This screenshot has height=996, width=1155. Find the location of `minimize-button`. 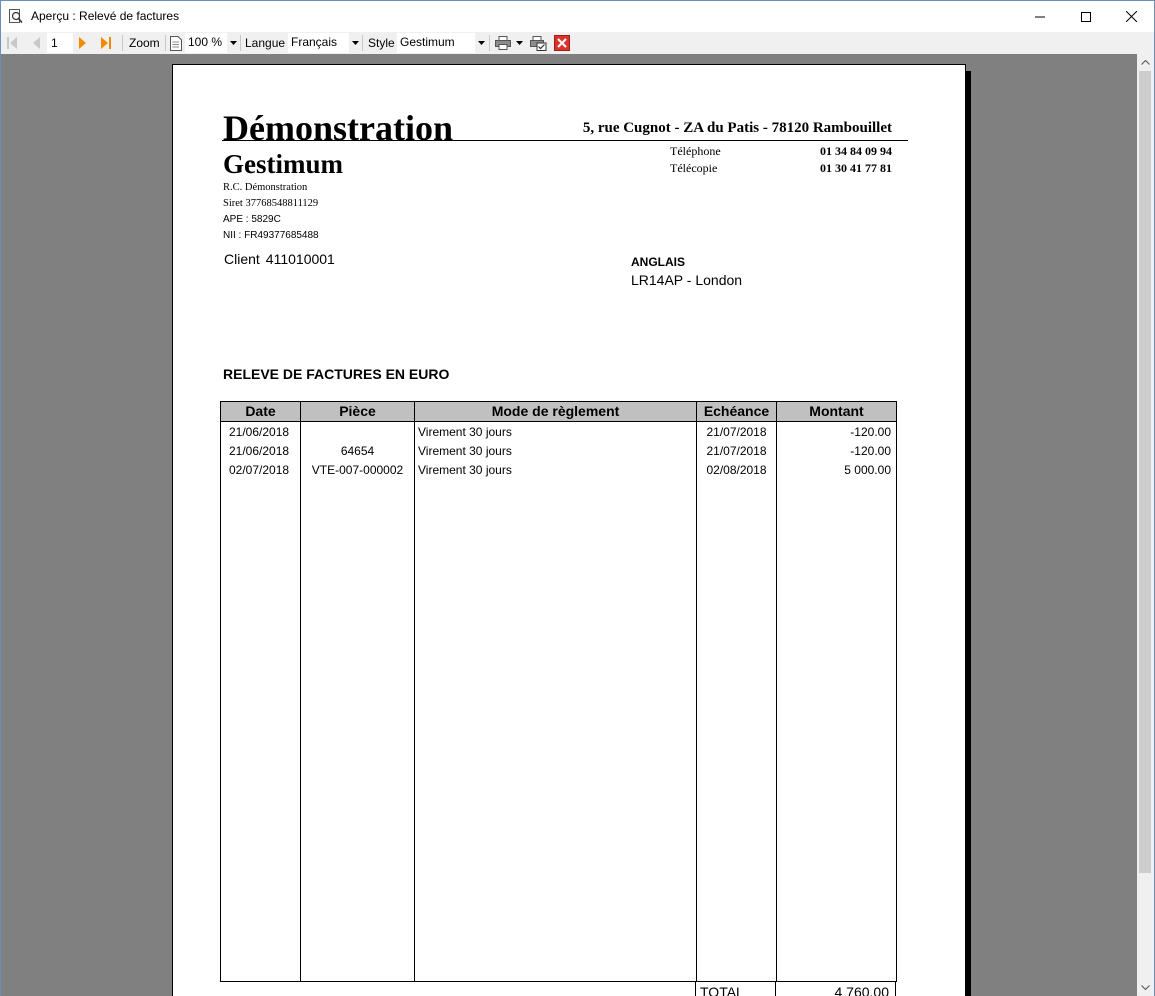

minimize-button is located at coordinates (1040, 16).